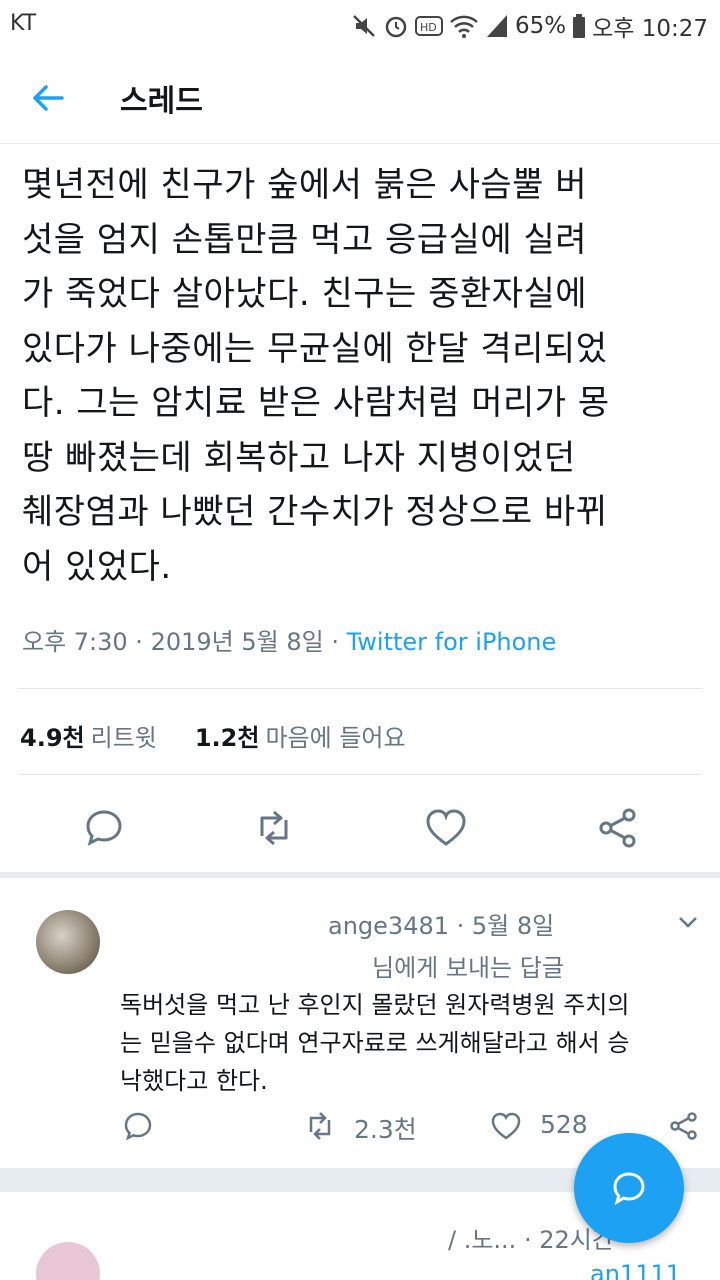 This screenshot has height=1280, width=720. Describe the element at coordinates (441, 923) in the screenshot. I see `reply-handle: ange3481 · 5월 8일` at that location.